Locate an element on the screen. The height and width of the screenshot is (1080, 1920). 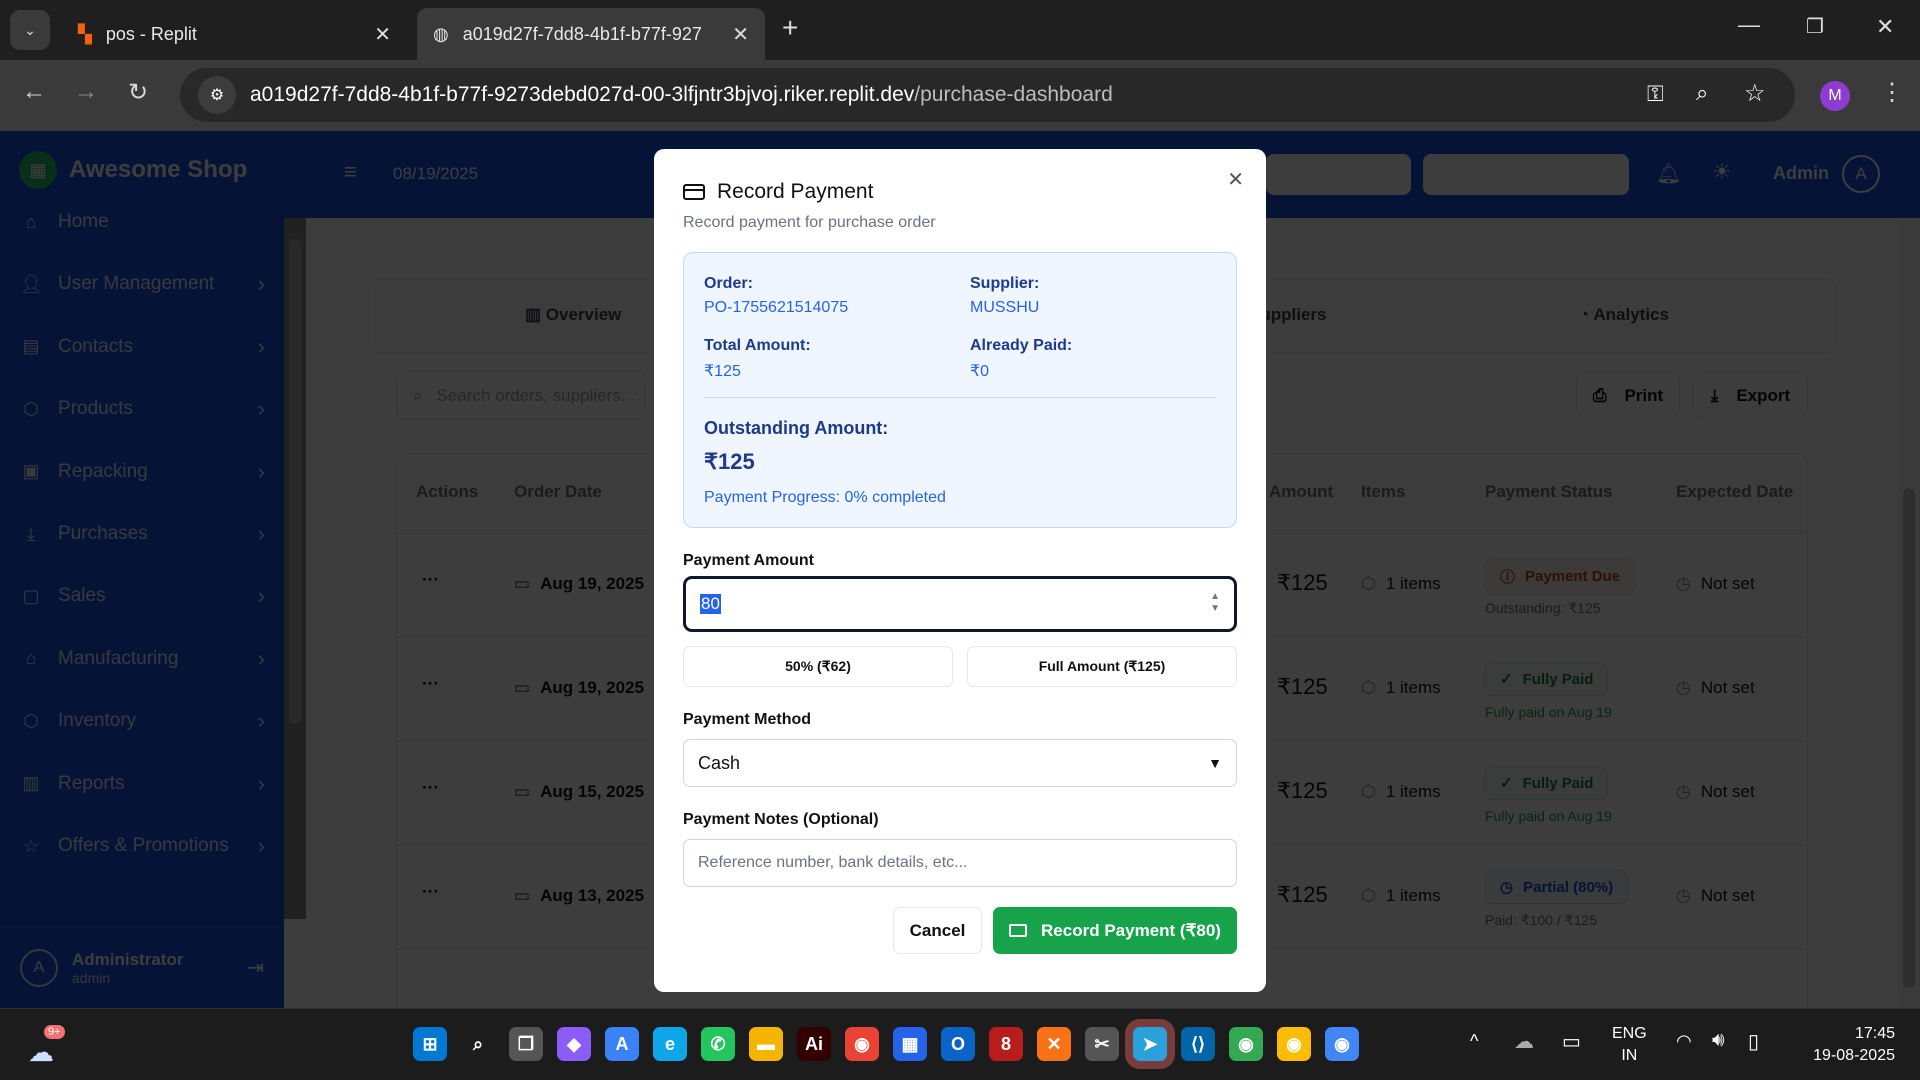
browser-tab-active: ◍ a019d27f-7dd8-4b1f-b77f-927 ✕ is located at coordinates (591, 34).